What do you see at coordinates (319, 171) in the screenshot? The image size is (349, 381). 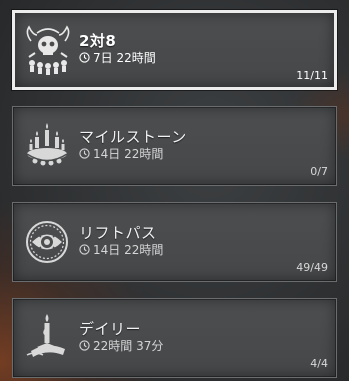 I see `card-progress: 0/7` at bounding box center [319, 171].